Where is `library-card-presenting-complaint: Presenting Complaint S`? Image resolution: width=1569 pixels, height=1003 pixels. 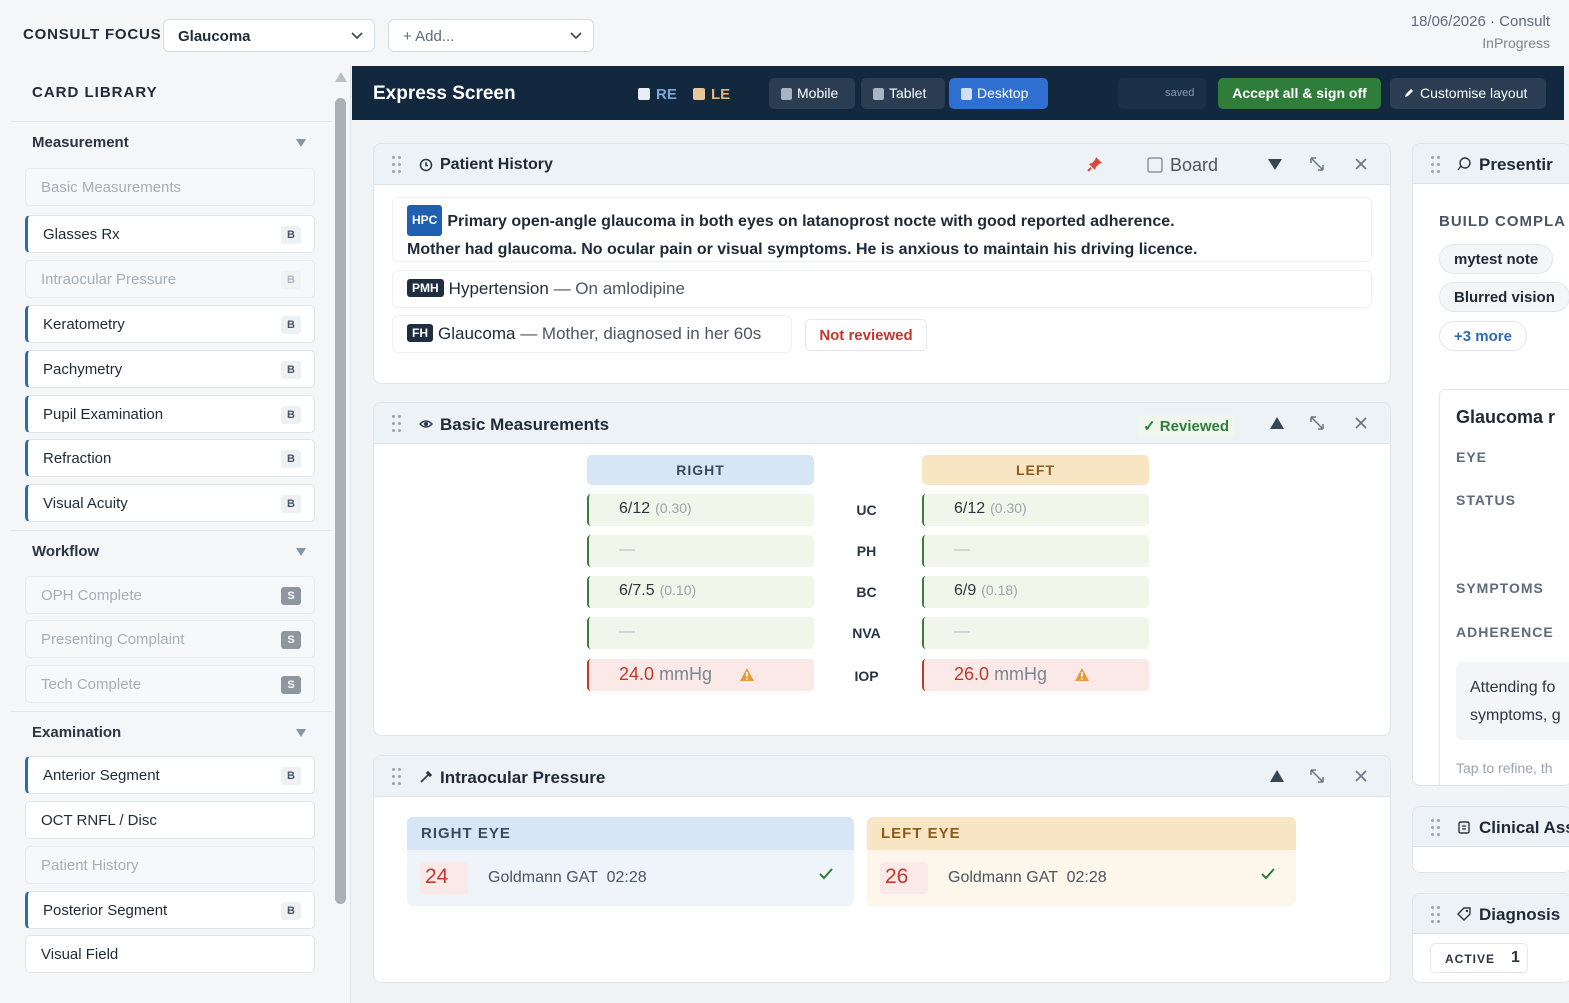
library-card-presenting-complaint: Presenting Complaint S is located at coordinates (170, 639).